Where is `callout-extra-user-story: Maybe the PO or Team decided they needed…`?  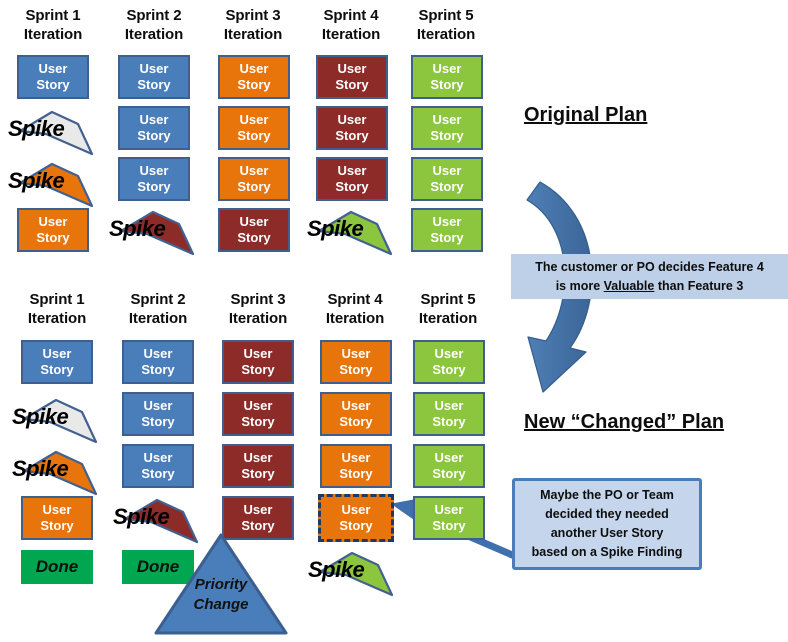 callout-extra-user-story: Maybe the PO or Team decided they needed… is located at coordinates (607, 524).